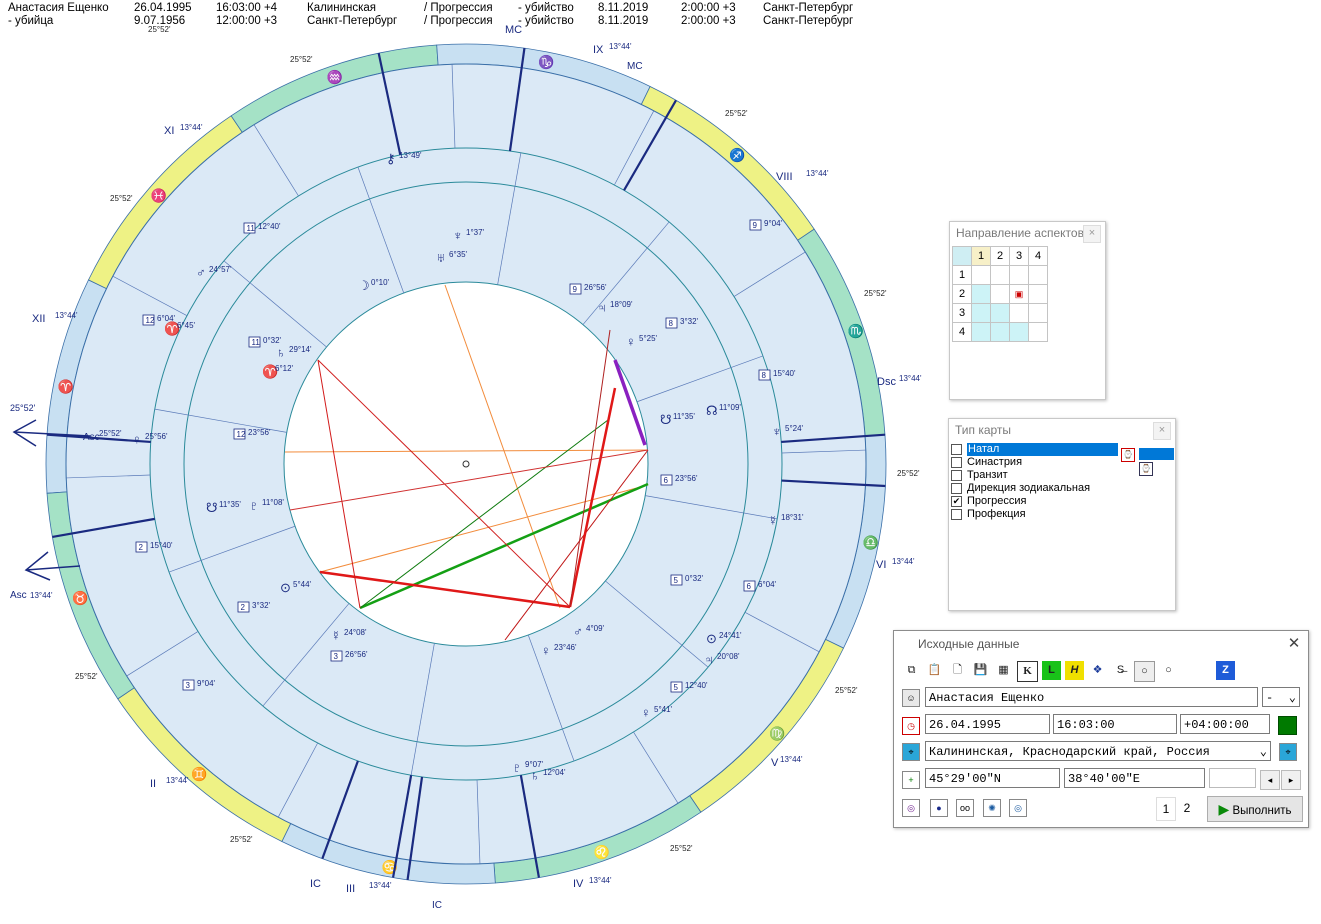  I want to click on gender-select: - ⌄, so click(1281, 697).